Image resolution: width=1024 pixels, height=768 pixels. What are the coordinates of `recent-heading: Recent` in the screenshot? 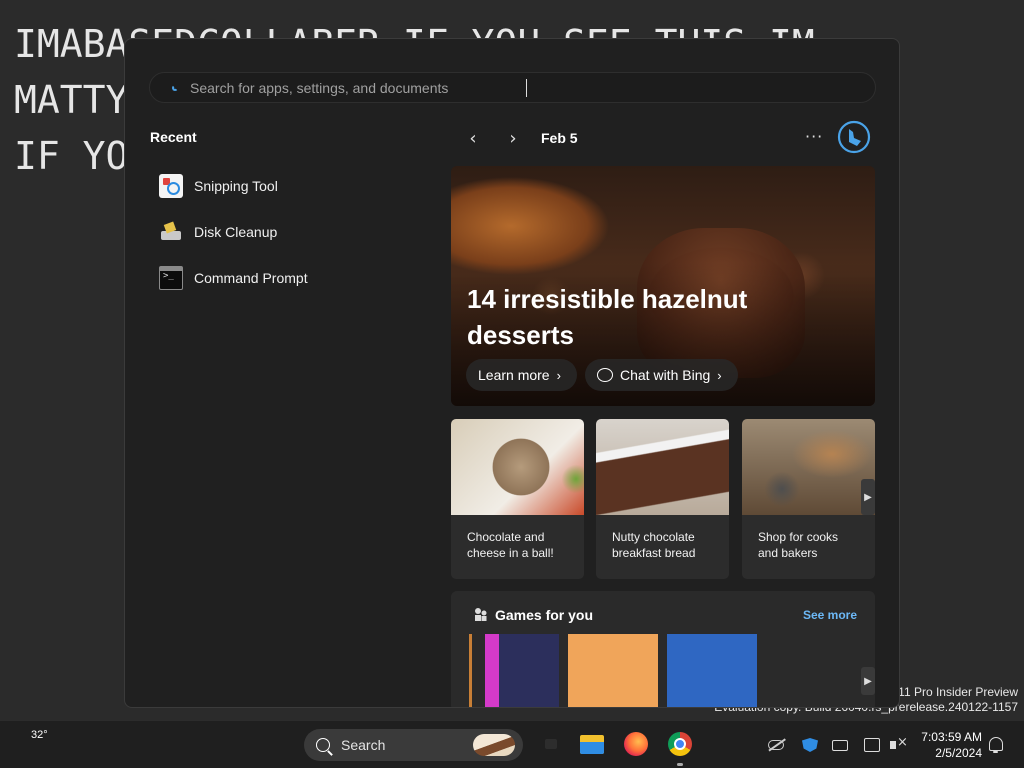 It's located at (173, 137).